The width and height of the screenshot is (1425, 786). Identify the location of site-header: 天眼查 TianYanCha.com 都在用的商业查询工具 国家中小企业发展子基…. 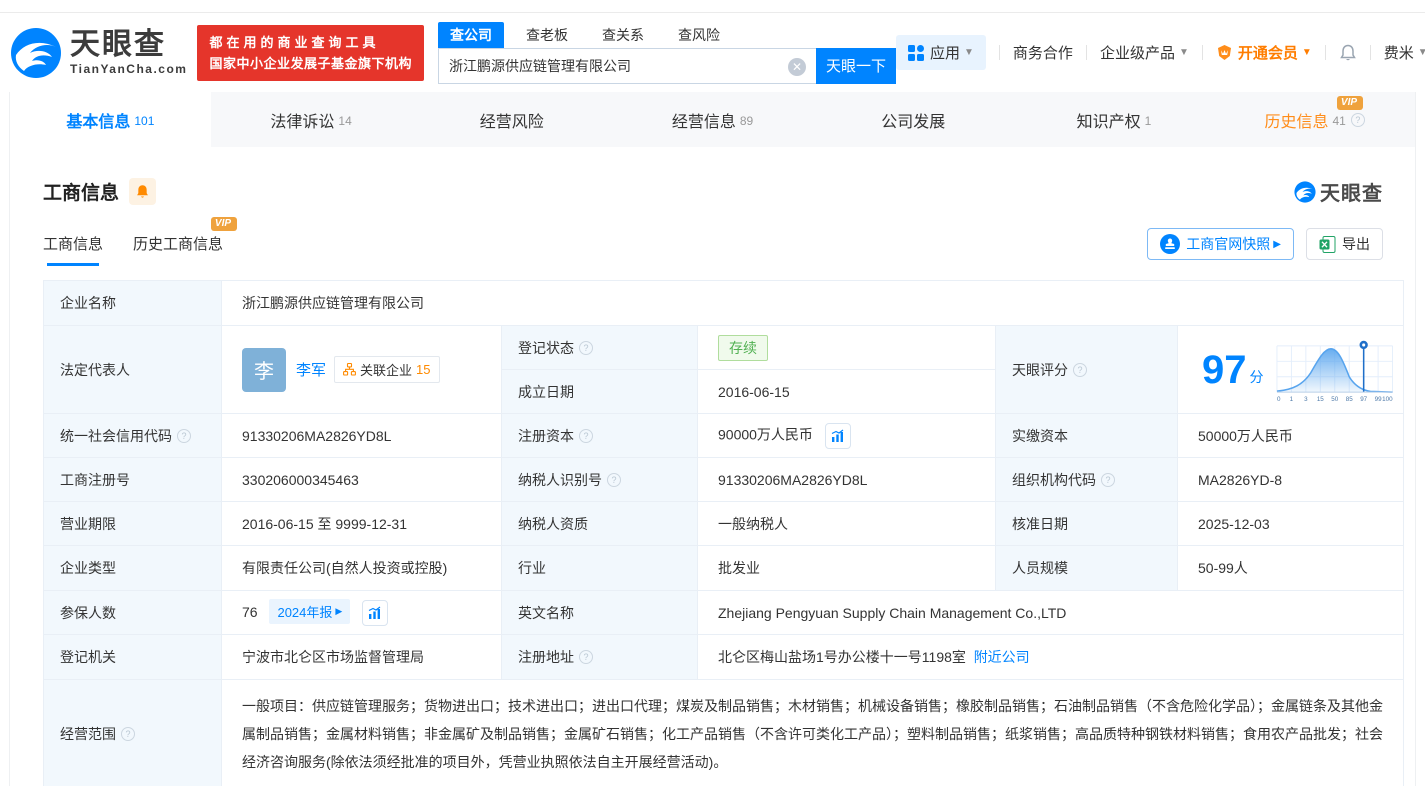
(712, 52).